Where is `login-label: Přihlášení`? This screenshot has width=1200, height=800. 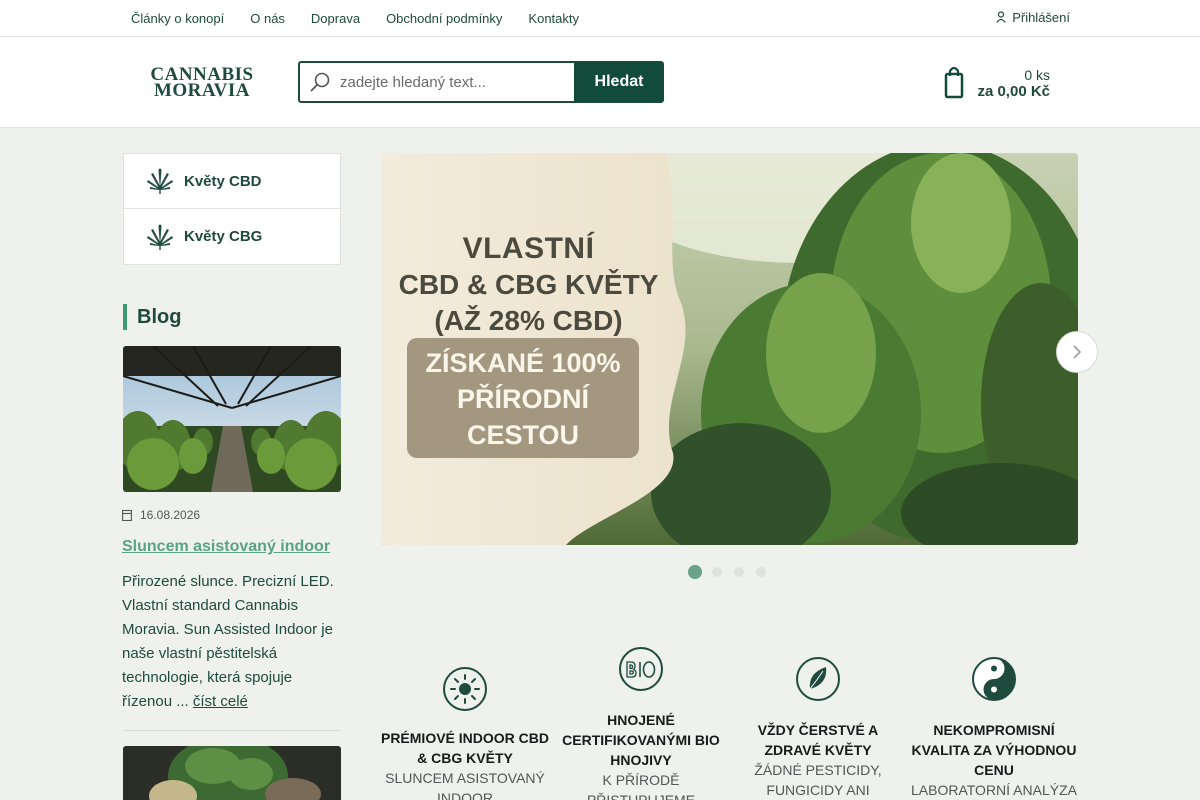
login-label: Přihlášení is located at coordinates (1041, 17).